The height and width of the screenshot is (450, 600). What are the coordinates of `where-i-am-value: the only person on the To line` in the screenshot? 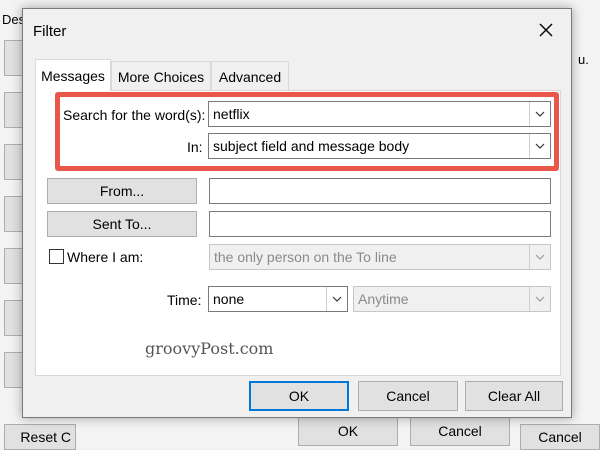 It's located at (305, 257).